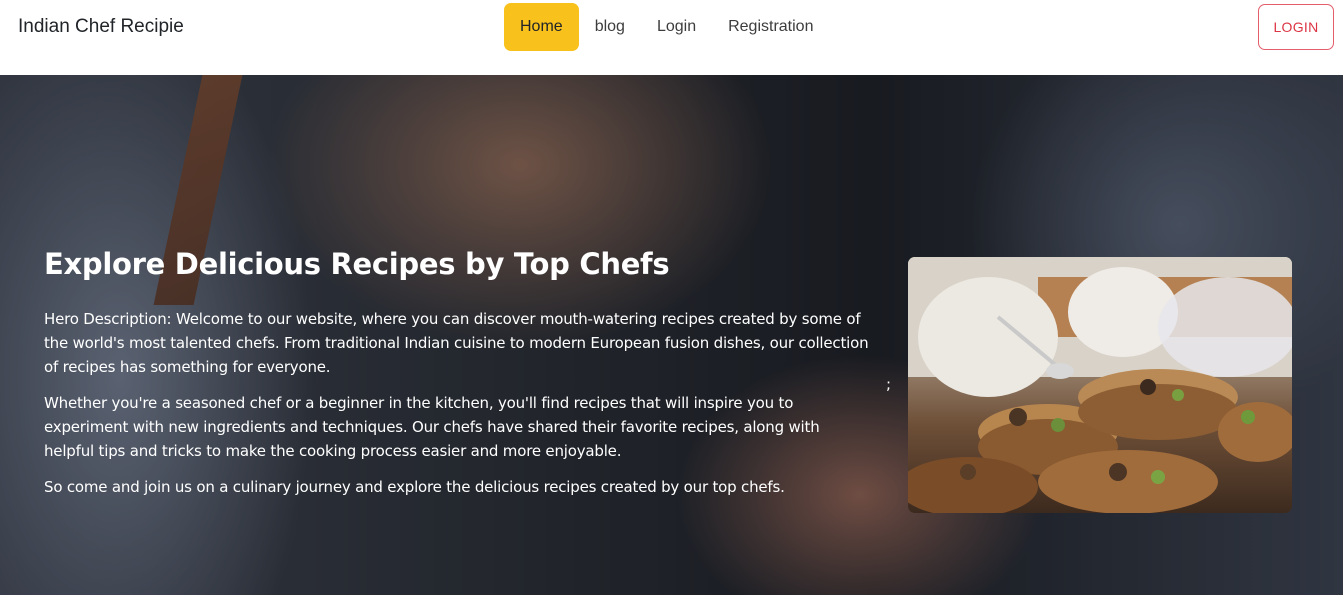 This screenshot has width=1343, height=595. What do you see at coordinates (1296, 27) in the screenshot?
I see `login-button: LOGIN` at bounding box center [1296, 27].